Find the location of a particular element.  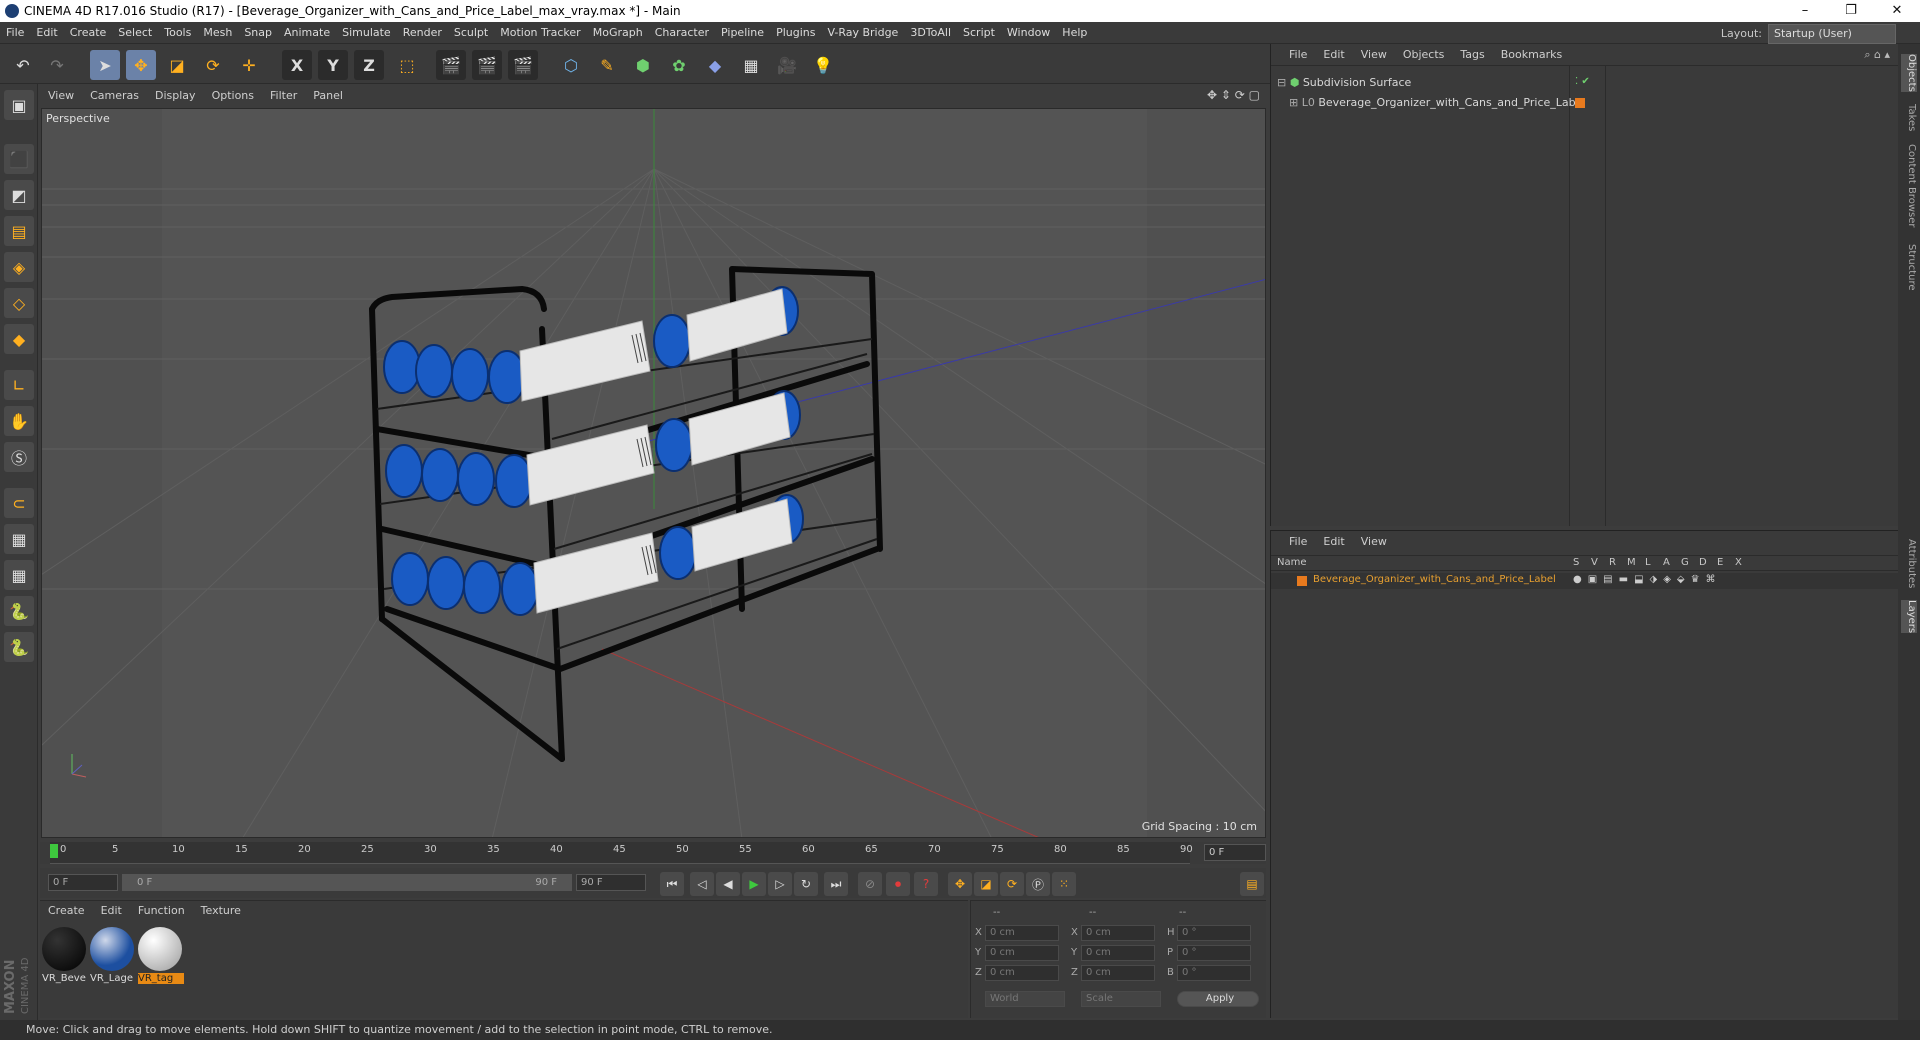

column-m: M is located at coordinates (1631, 562).